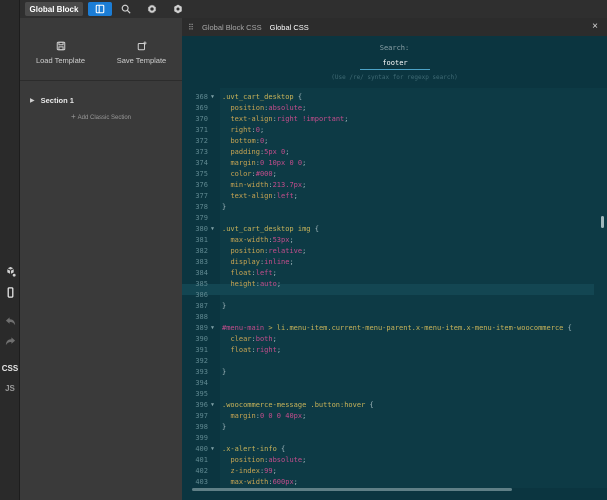  I want to click on code-line: 380 ▼ .uvt_cart_desktop img {, so click(392, 229).